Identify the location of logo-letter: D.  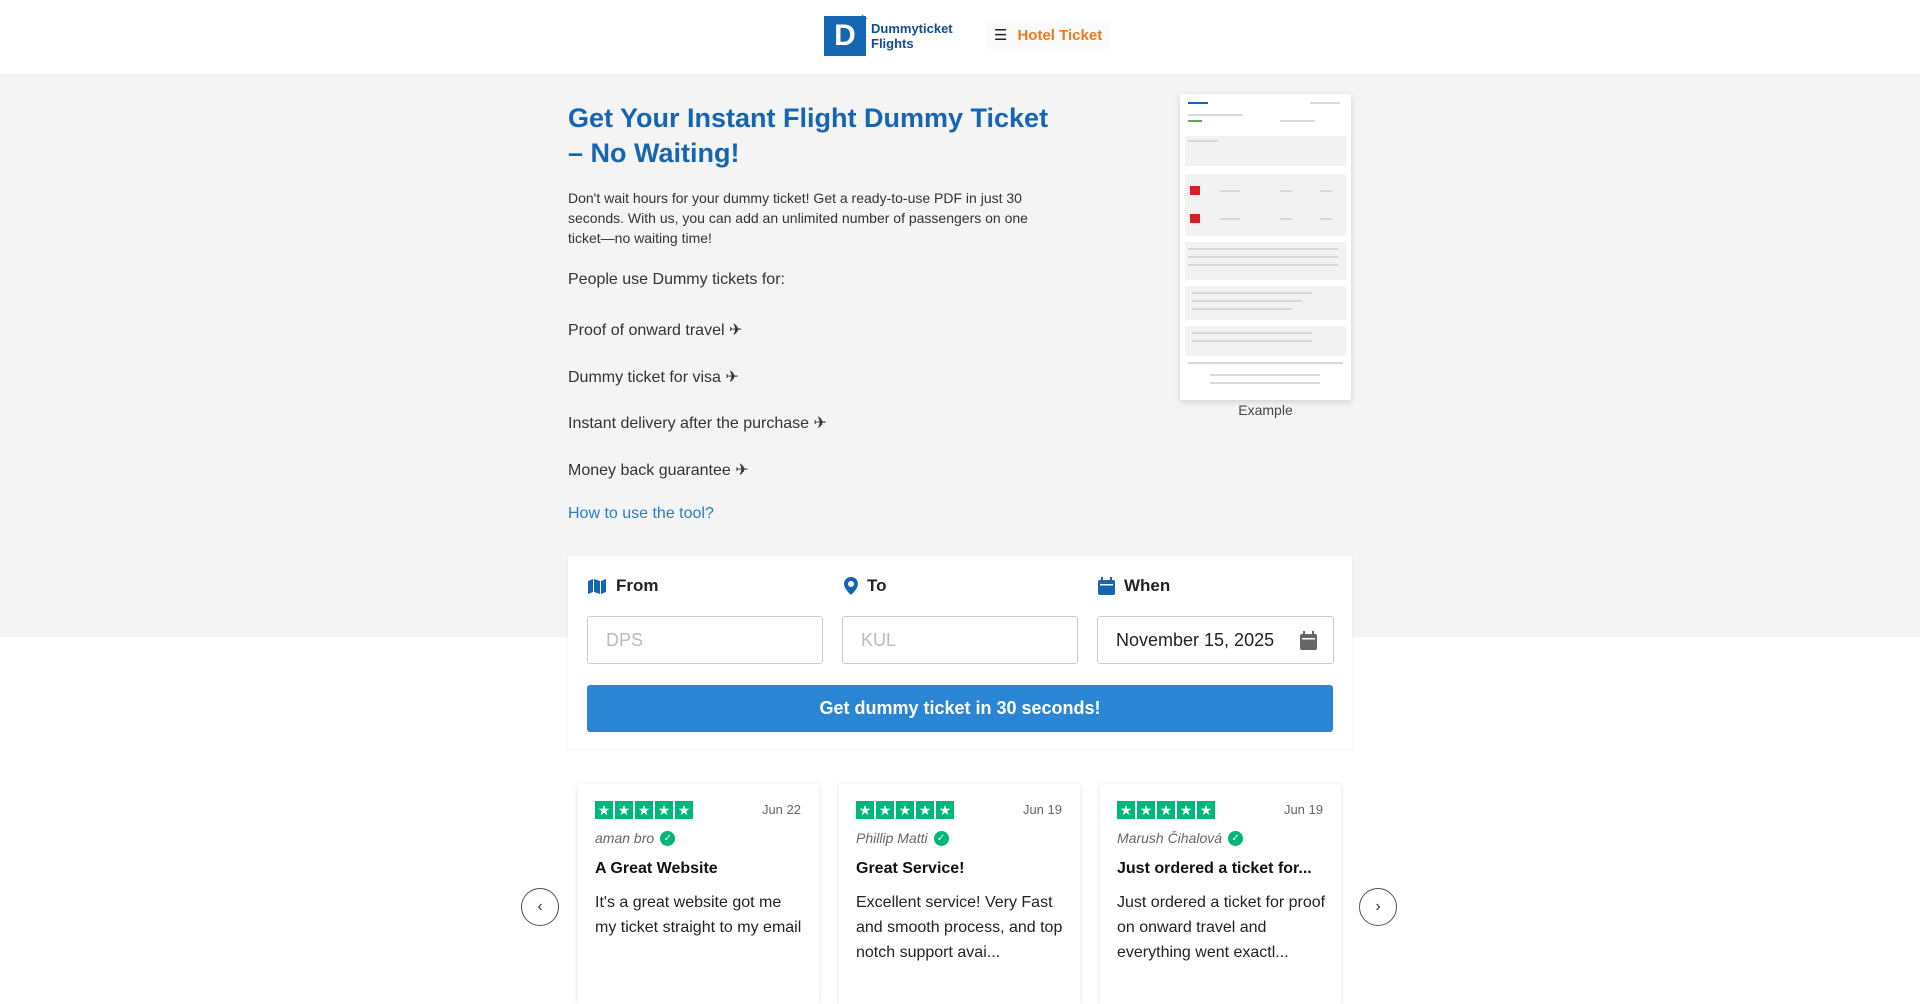
(845, 35).